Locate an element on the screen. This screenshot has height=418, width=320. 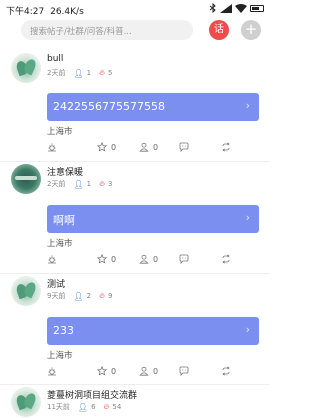
post-content-card: 2422556775577558 › is located at coordinates (153, 107).